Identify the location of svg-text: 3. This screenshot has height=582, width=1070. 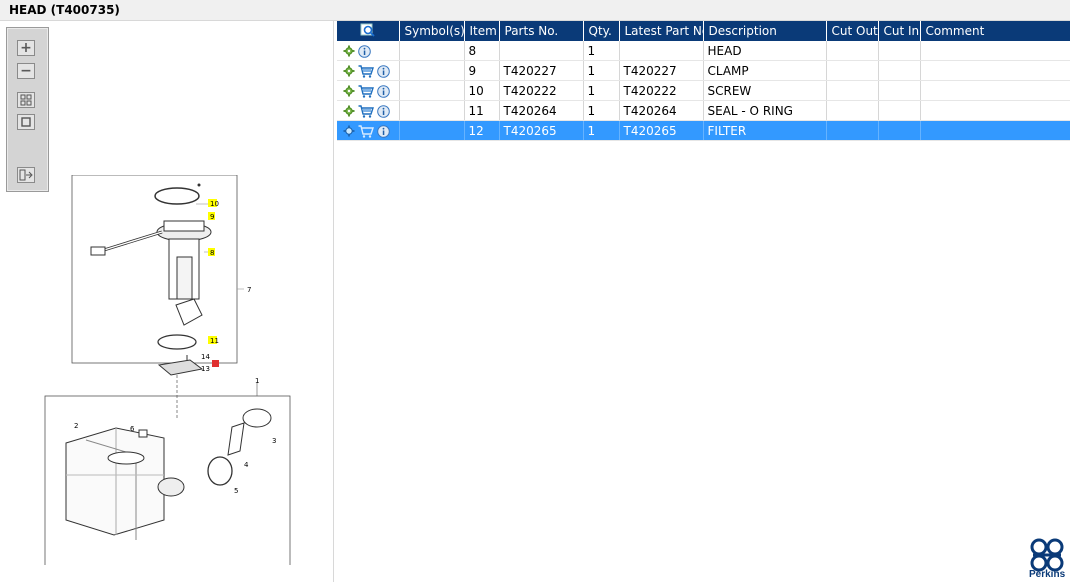
(274, 441).